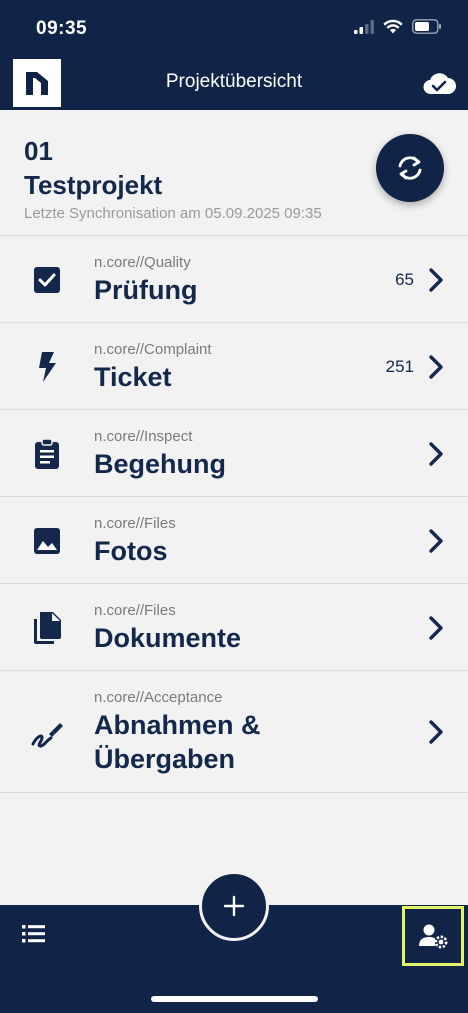 The image size is (468, 1013). What do you see at coordinates (62, 28) in the screenshot?
I see `status-time: 09:35` at bounding box center [62, 28].